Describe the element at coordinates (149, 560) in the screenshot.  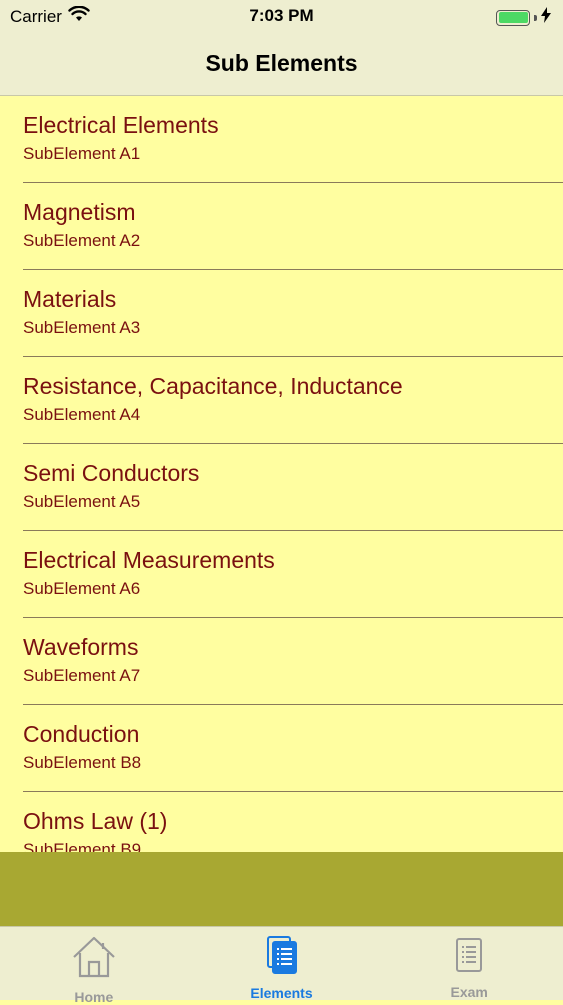
I see `list-item-title: Electrical Measurements` at that location.